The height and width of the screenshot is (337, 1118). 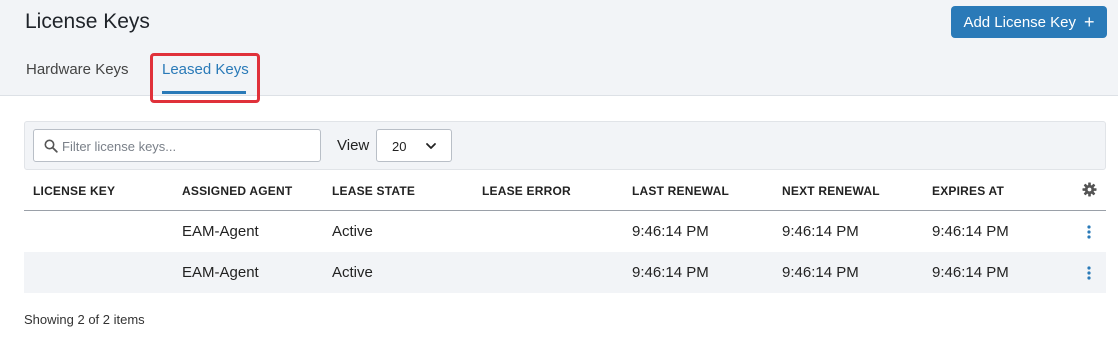 What do you see at coordinates (77, 69) in the screenshot?
I see `tab-hardware-keys: Hardware Keys` at bounding box center [77, 69].